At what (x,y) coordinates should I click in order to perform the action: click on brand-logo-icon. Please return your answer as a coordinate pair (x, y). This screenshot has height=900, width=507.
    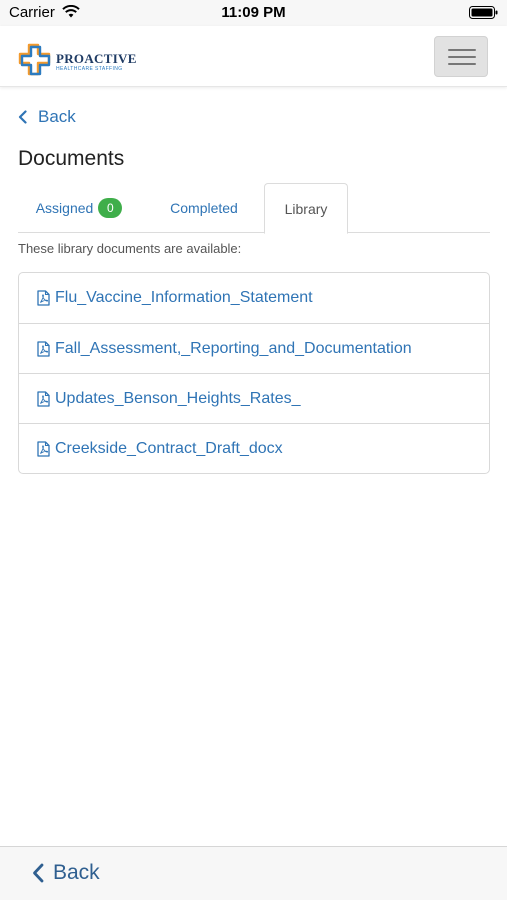
    Looking at the image, I should click on (35, 60).